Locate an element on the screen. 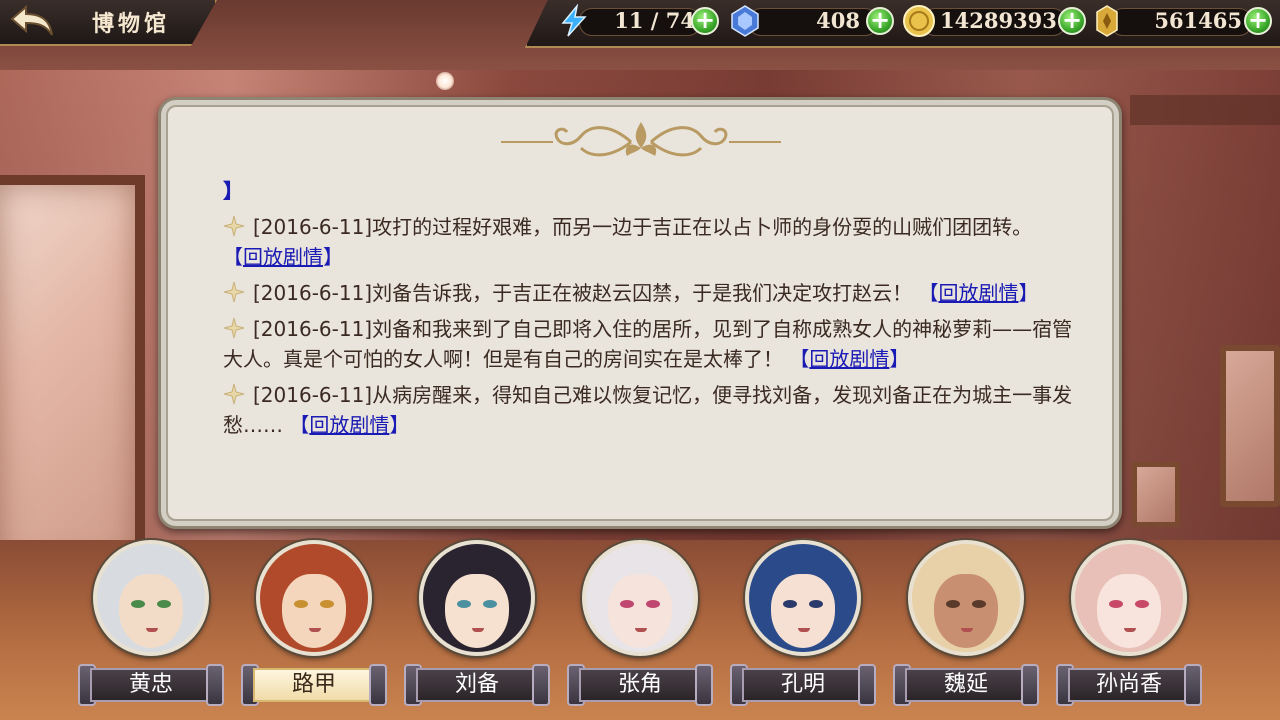 This screenshot has height=720, width=1280. resource-gem: 408 + is located at coordinates (813, 21).